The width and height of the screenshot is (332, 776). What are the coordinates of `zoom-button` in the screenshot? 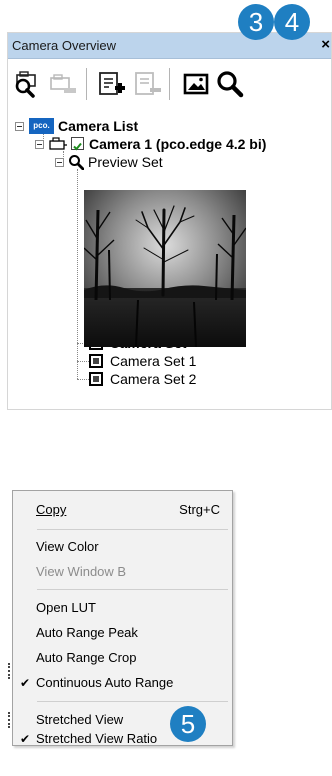 It's located at (230, 84).